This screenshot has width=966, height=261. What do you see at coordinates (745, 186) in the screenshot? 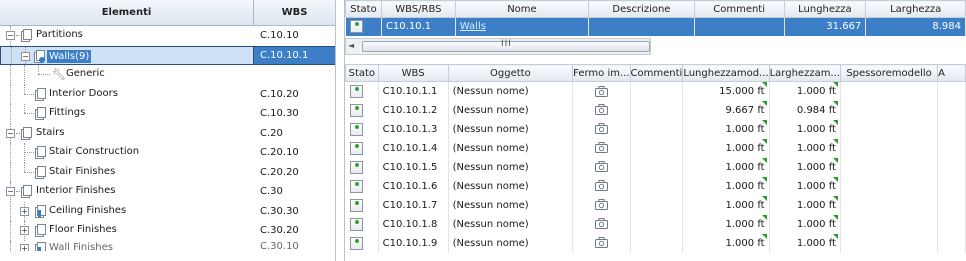
I see `lunghezza-value: 1.000 ft` at bounding box center [745, 186].